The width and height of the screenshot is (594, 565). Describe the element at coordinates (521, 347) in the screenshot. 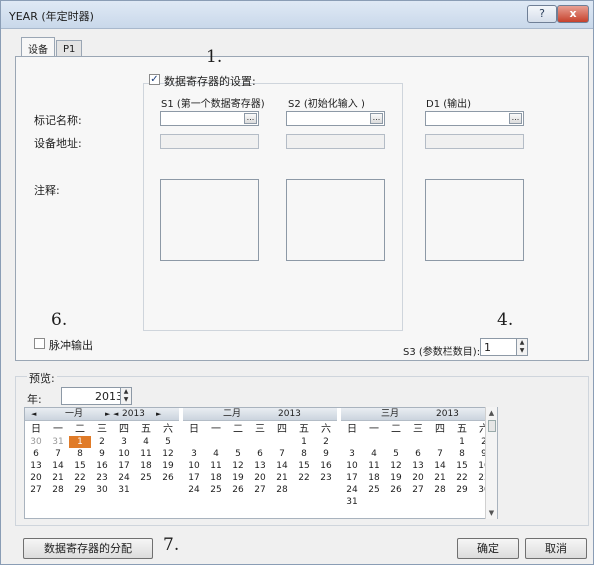

I see `s3-spin-arrows-icon: ▲ ▼` at that location.